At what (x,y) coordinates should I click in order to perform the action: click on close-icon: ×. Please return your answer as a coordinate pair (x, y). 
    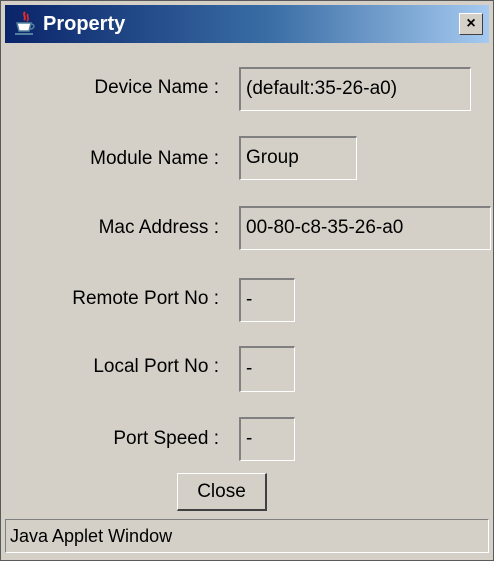
    Looking at the image, I should click on (471, 24).